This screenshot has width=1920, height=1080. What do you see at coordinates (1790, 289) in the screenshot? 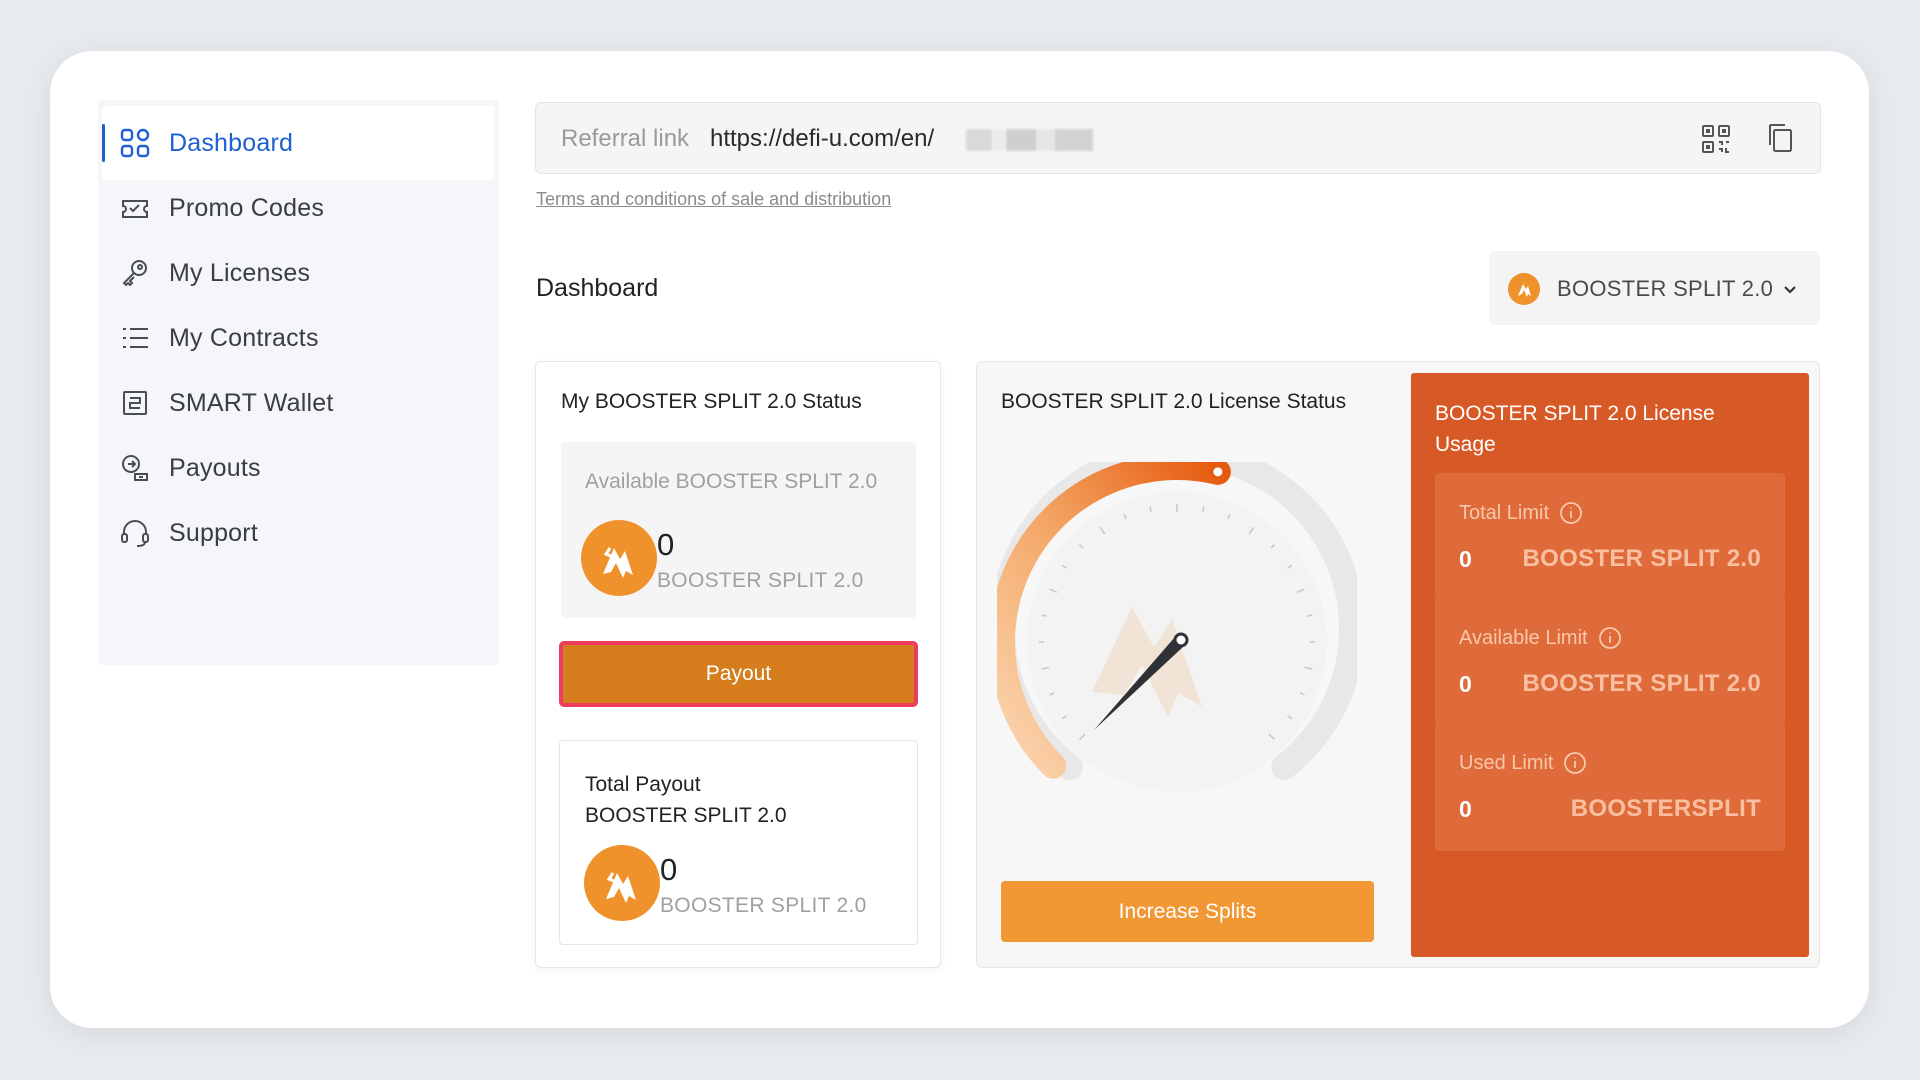
I see `chevron-down-icon` at bounding box center [1790, 289].